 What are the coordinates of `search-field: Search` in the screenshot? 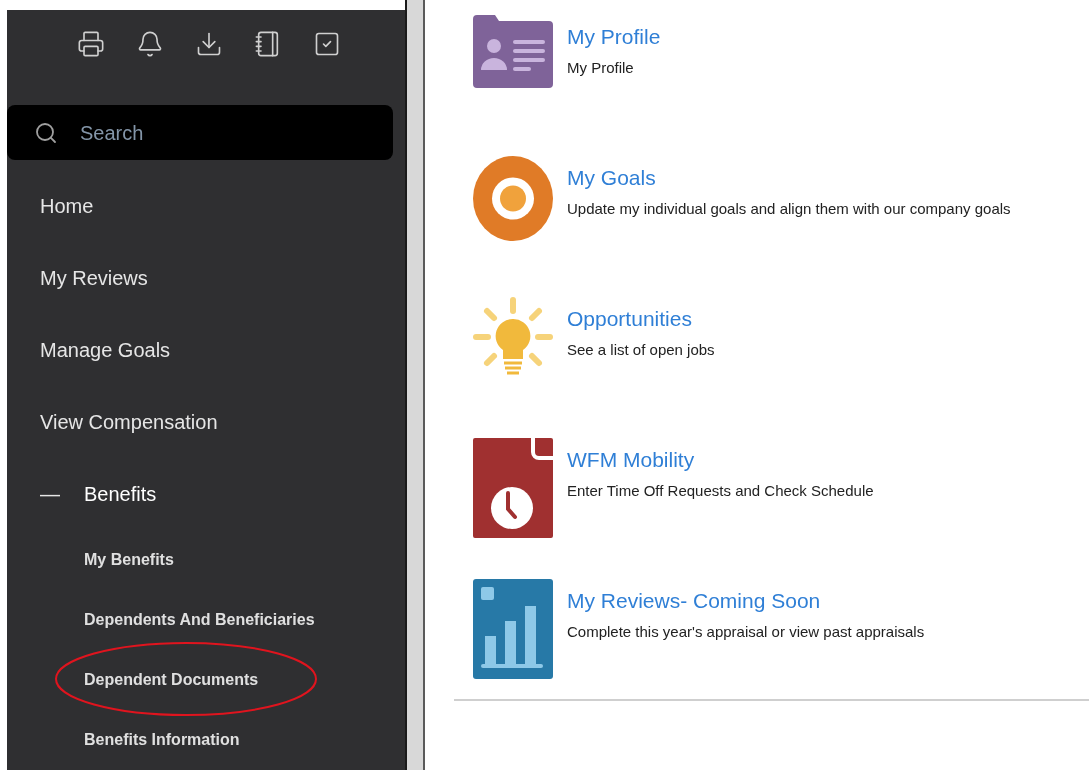 It's located at (205, 132).